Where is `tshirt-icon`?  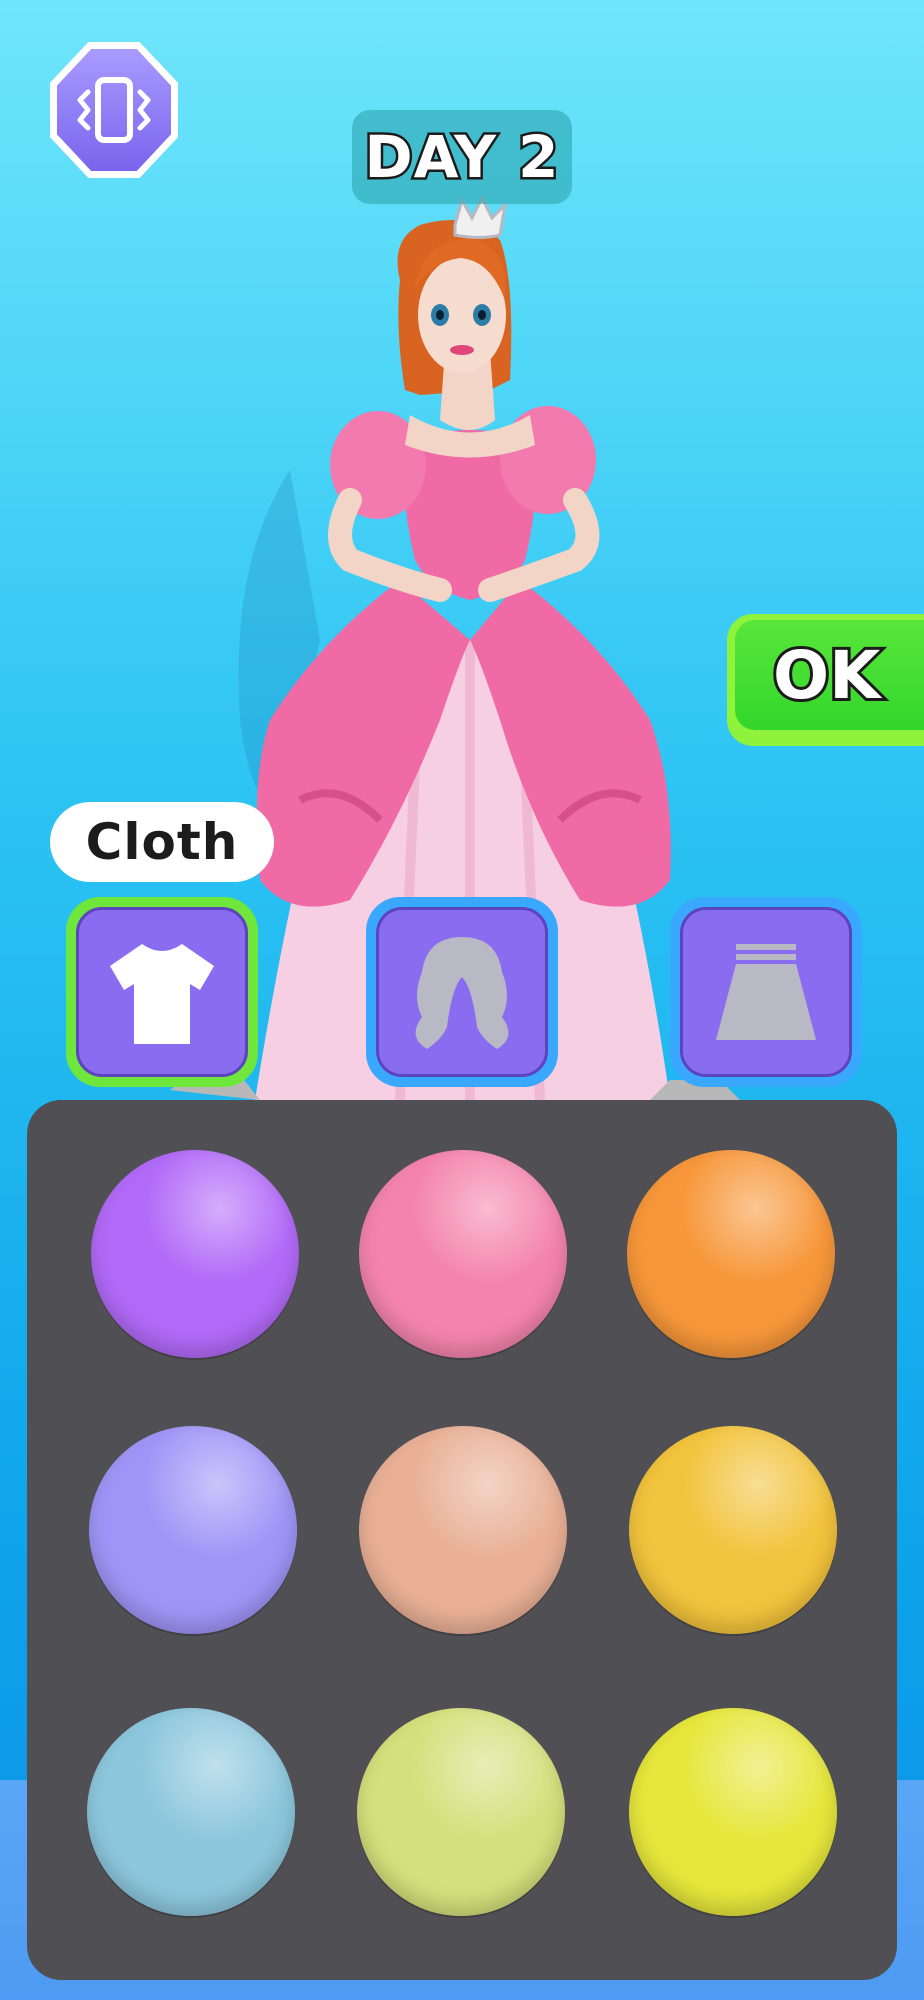 tshirt-icon is located at coordinates (162, 994).